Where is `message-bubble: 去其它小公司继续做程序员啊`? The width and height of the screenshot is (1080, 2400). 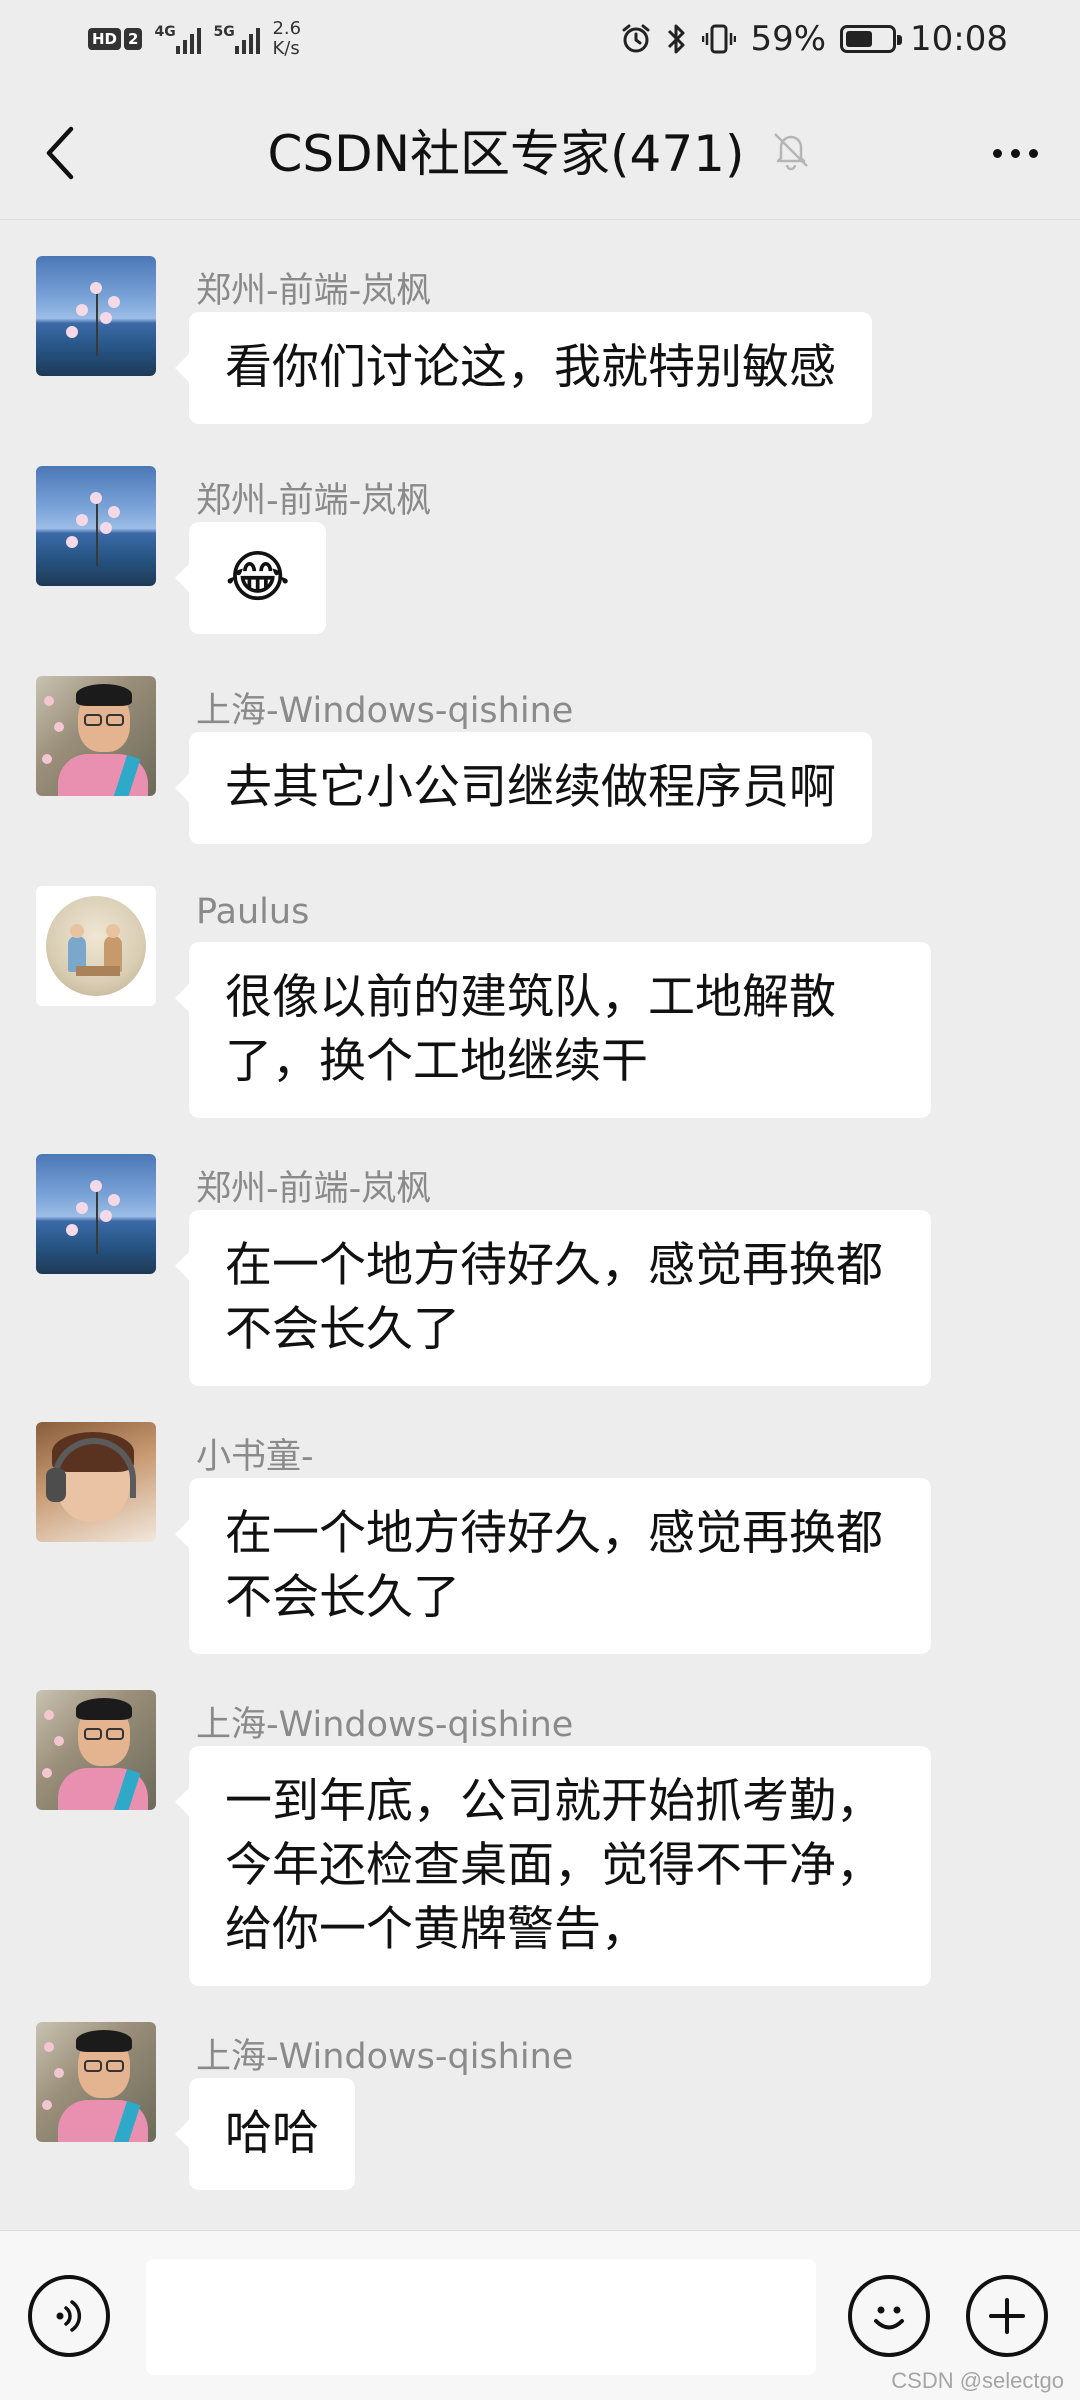 message-bubble: 去其它小公司继续做程序员啊 is located at coordinates (523, 788).